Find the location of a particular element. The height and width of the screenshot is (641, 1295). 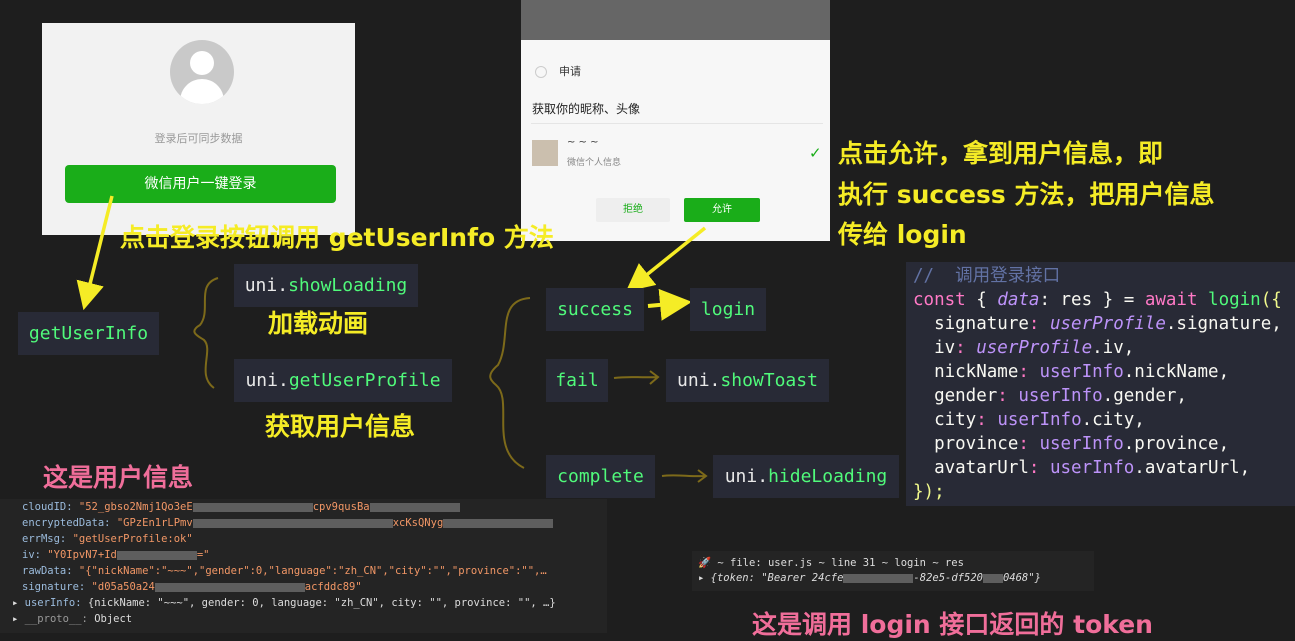

annotation-loading: 加载动画 is located at coordinates (318, 323).